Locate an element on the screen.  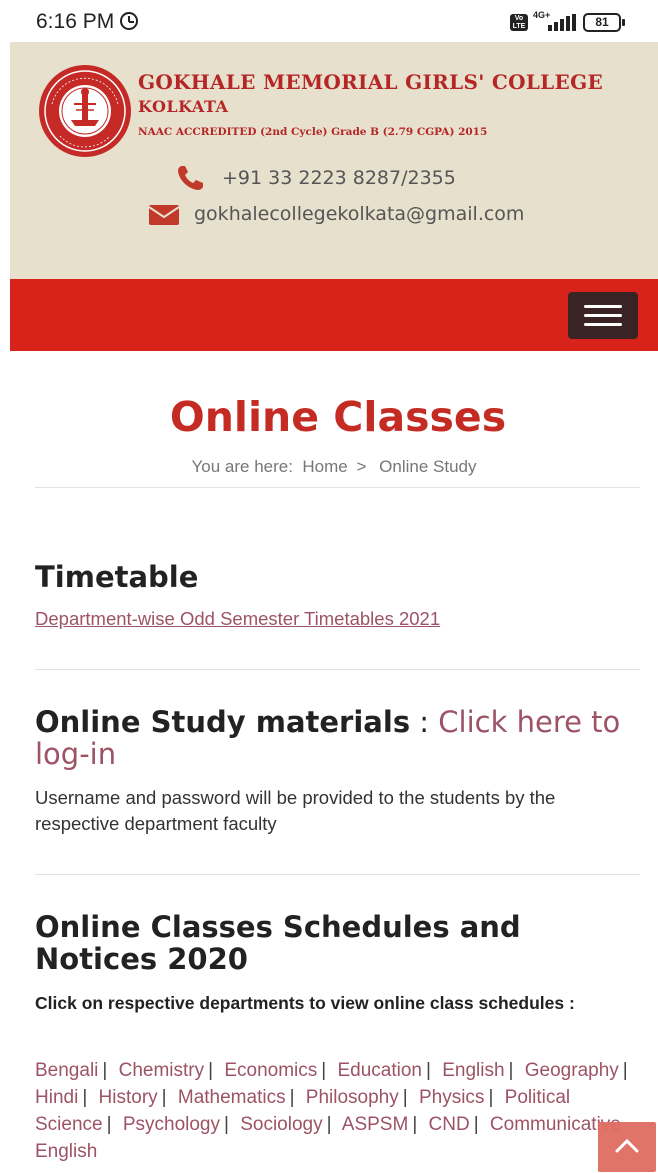
department-link-philosophy: Philosophy is located at coordinates (352, 1097).